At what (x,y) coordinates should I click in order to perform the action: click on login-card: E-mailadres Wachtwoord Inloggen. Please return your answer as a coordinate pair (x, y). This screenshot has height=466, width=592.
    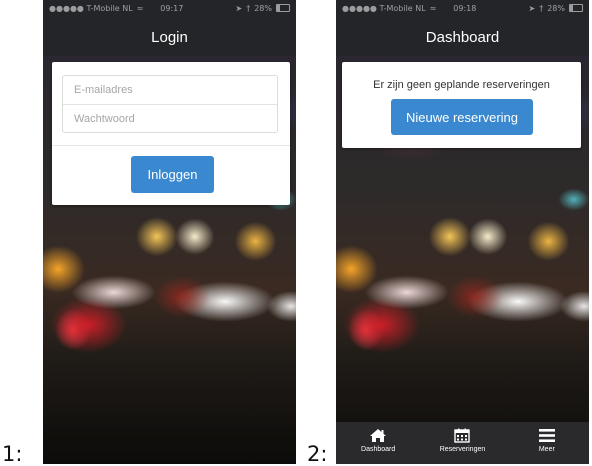
    Looking at the image, I should click on (171, 133).